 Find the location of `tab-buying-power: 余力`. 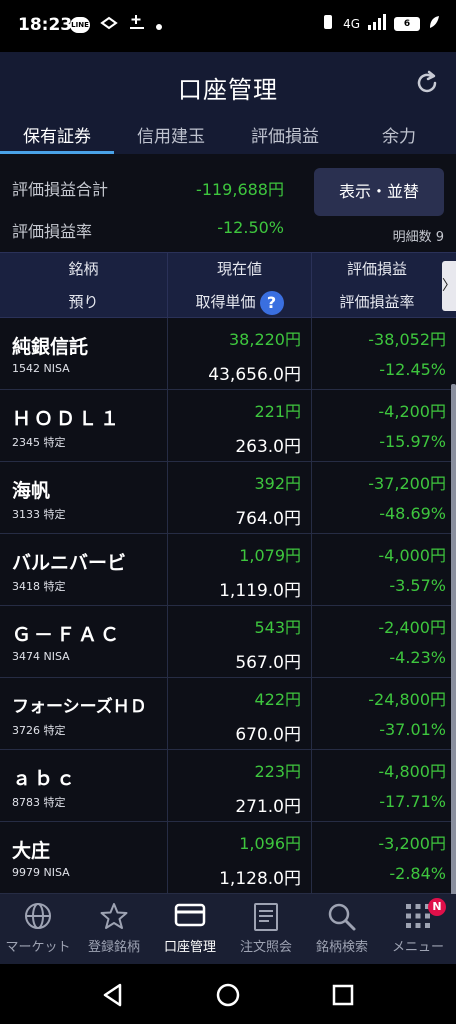

tab-buying-power: 余力 is located at coordinates (399, 134).